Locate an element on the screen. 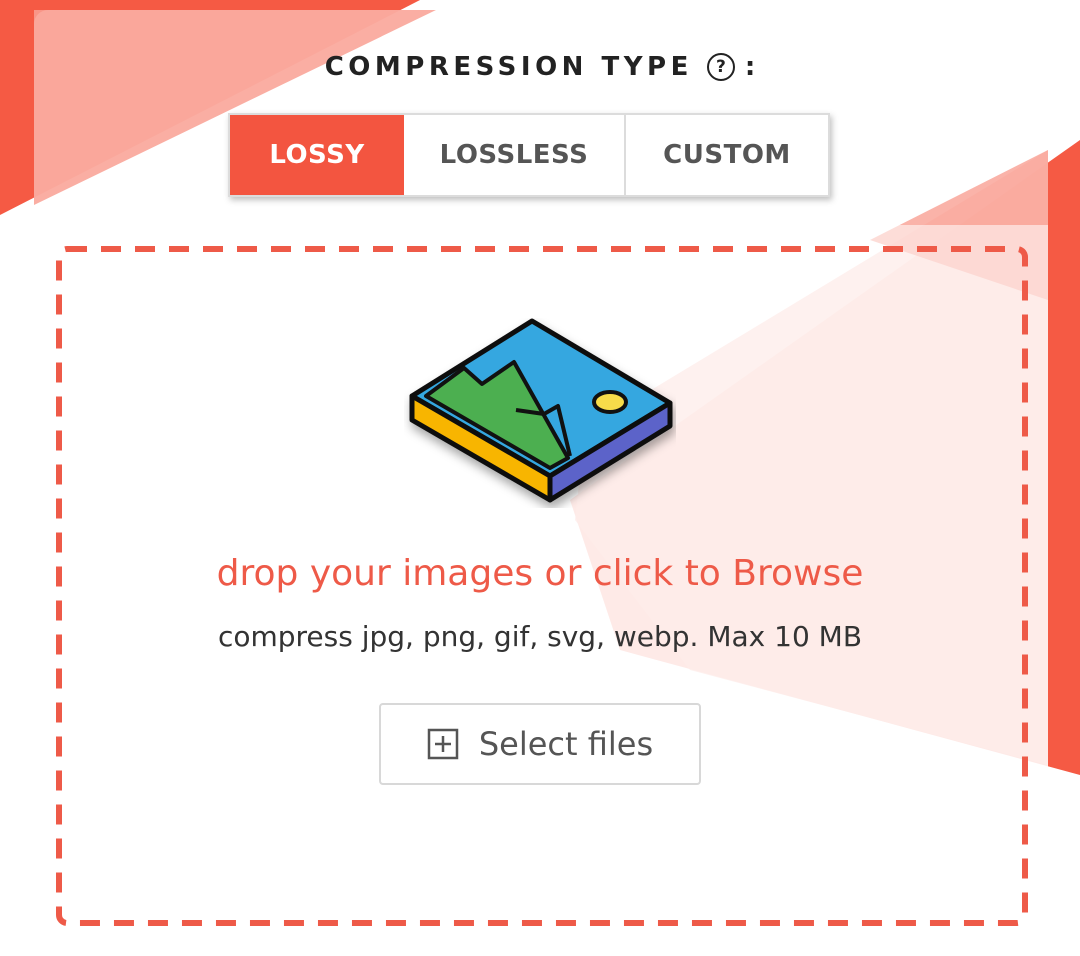 This screenshot has height=956, width=1080. select-files-label: Select files is located at coordinates (566, 744).